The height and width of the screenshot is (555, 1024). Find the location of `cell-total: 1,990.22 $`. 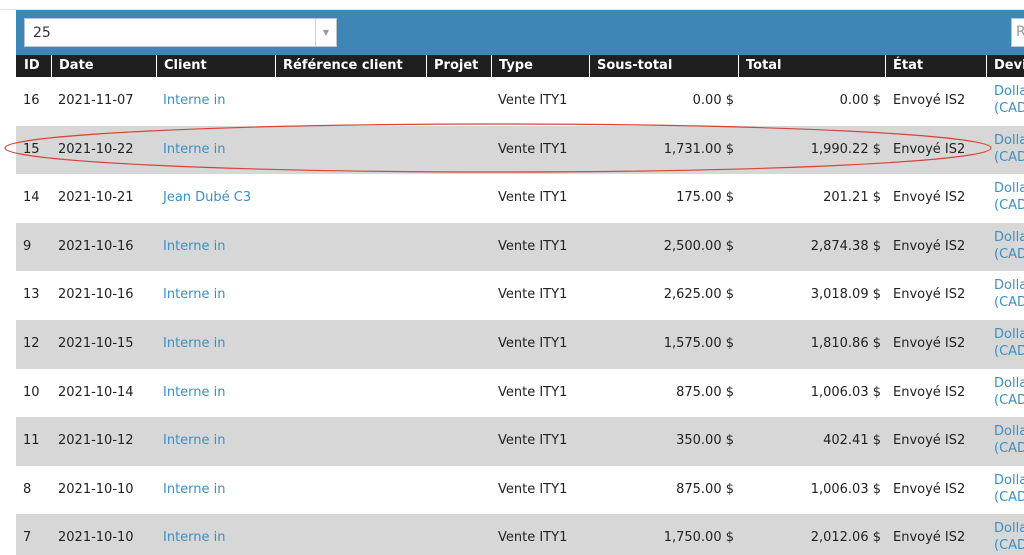

cell-total: 1,990.22 $ is located at coordinates (845, 149).